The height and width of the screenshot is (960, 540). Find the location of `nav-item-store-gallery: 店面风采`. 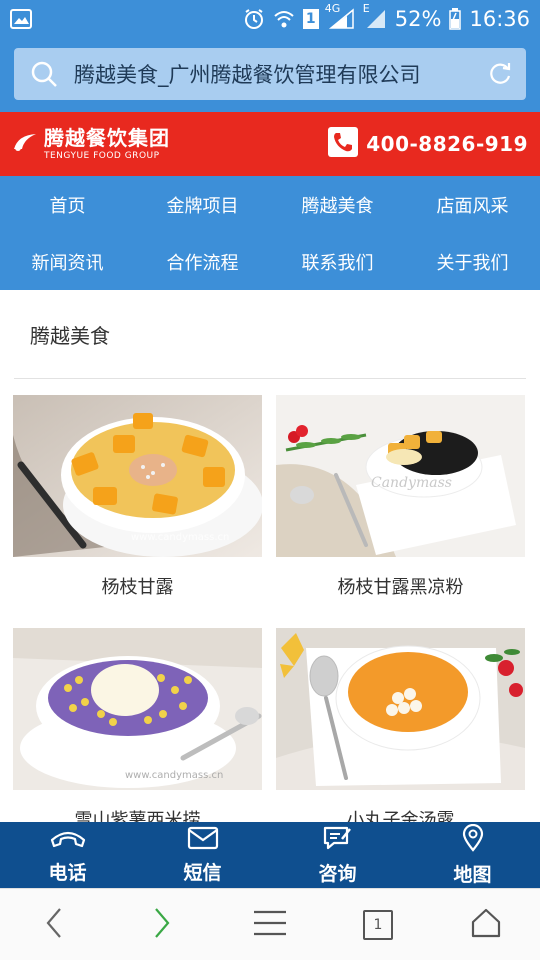

nav-item-store-gallery: 店面风采 is located at coordinates (472, 204).